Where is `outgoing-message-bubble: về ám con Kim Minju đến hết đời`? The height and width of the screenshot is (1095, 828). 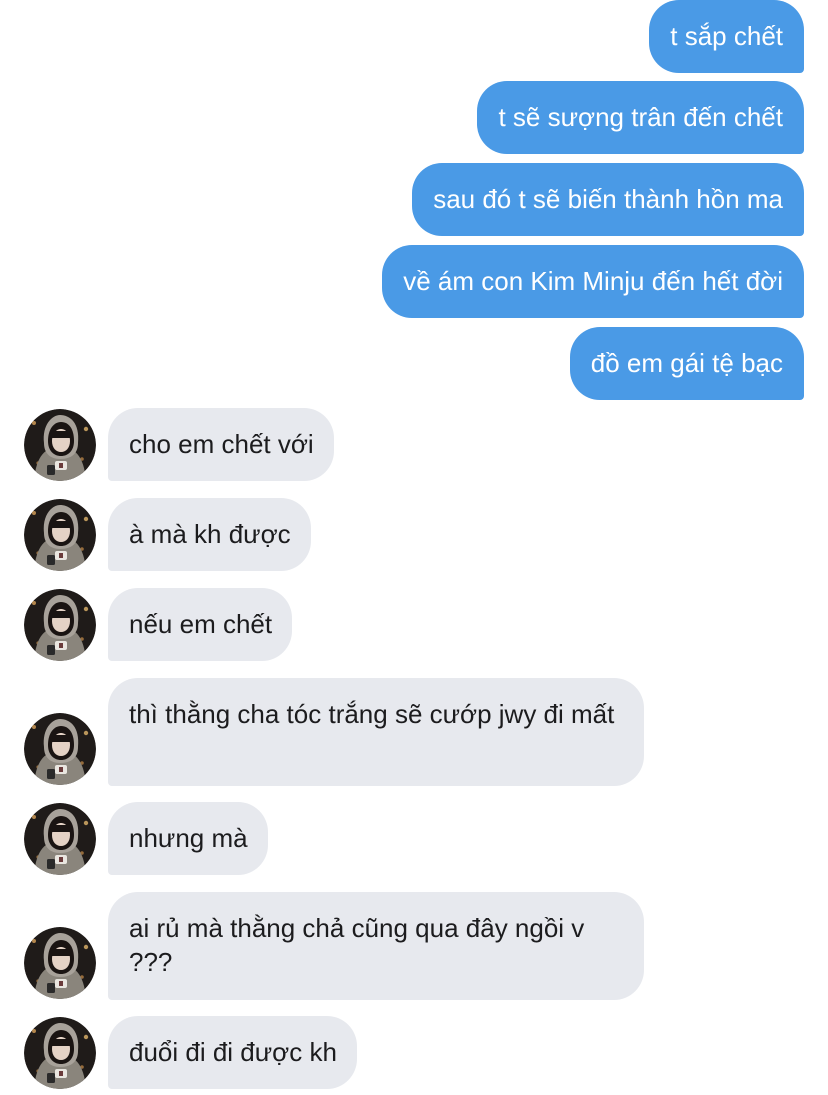 outgoing-message-bubble: về ám con Kim Minju đến hết đời is located at coordinates (593, 281).